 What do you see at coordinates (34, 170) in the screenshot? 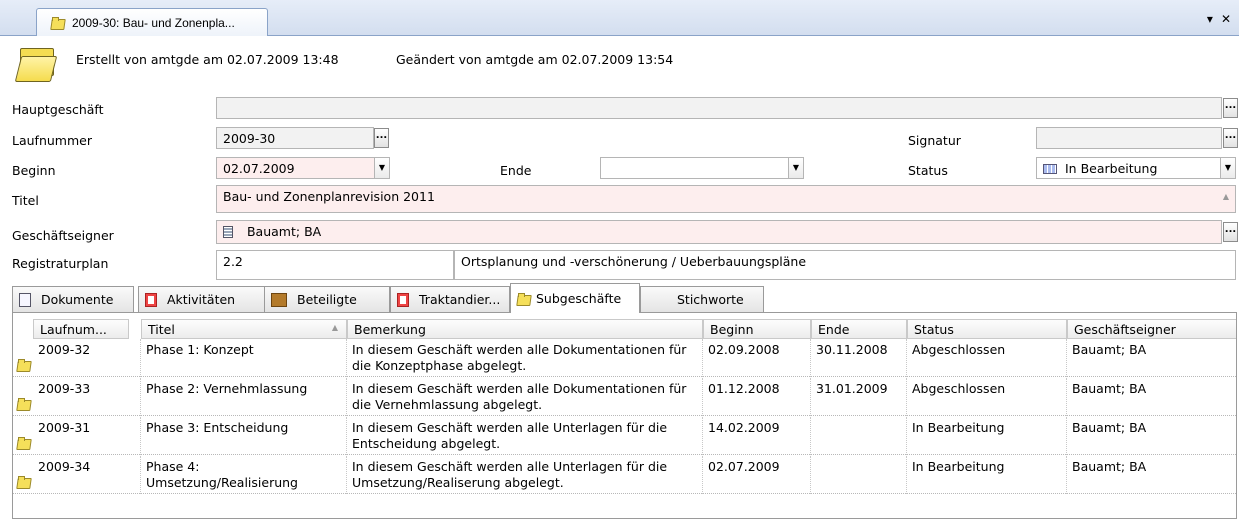
I see `beginn-label: Beginn` at bounding box center [34, 170].